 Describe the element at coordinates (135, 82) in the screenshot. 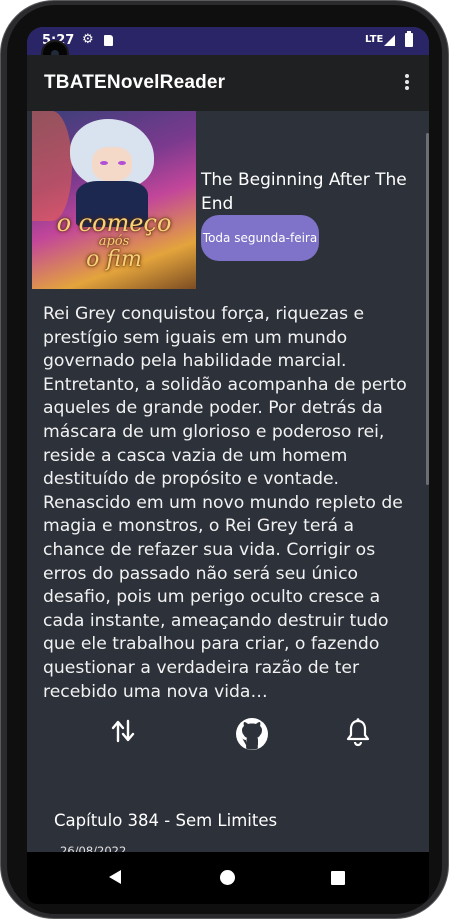

I see `app-title: TBATENovelReader` at that location.